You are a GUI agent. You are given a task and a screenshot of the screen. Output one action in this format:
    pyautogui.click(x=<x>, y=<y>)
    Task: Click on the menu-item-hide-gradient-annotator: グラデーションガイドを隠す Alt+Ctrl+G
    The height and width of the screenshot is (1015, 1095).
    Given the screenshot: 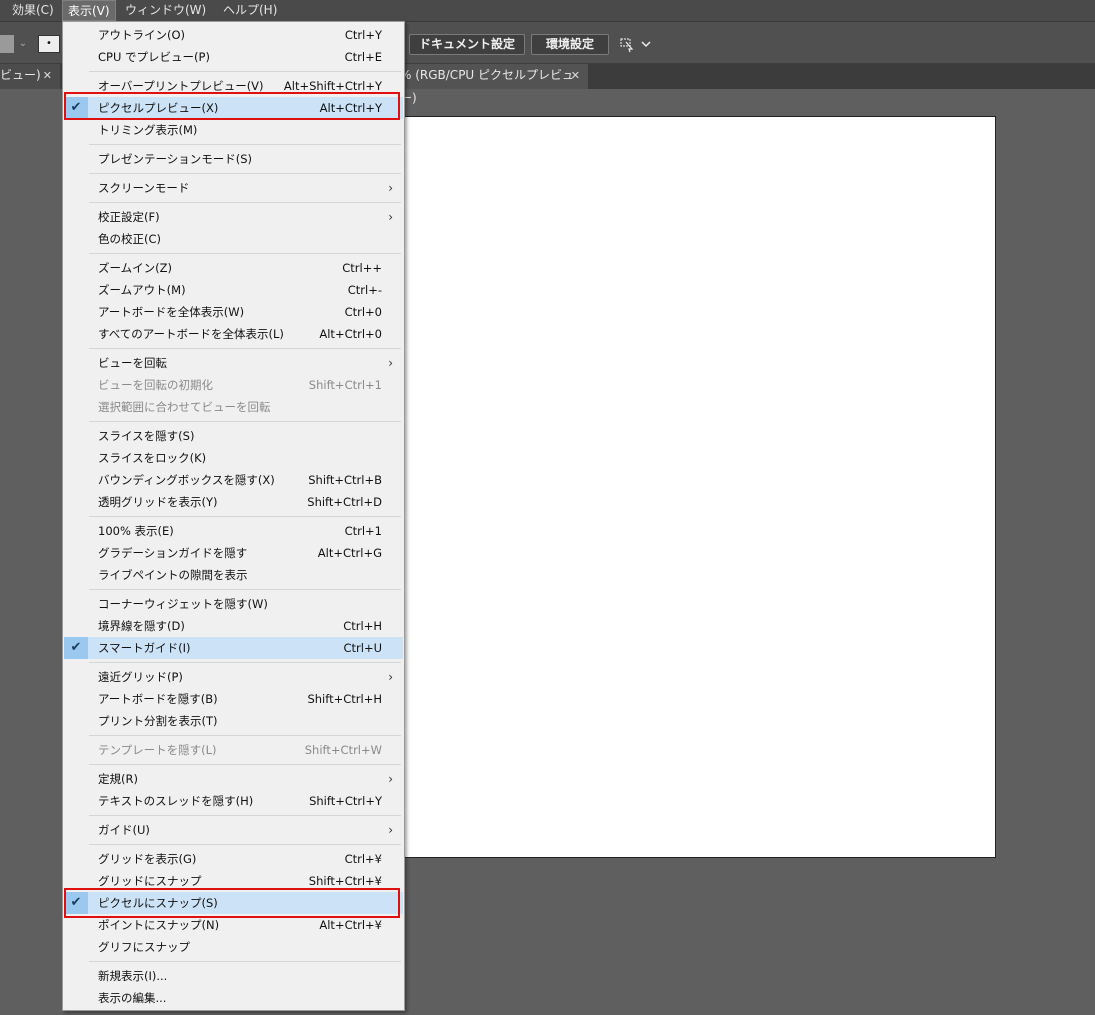 What is the action you would take?
    pyautogui.click(x=233, y=553)
    